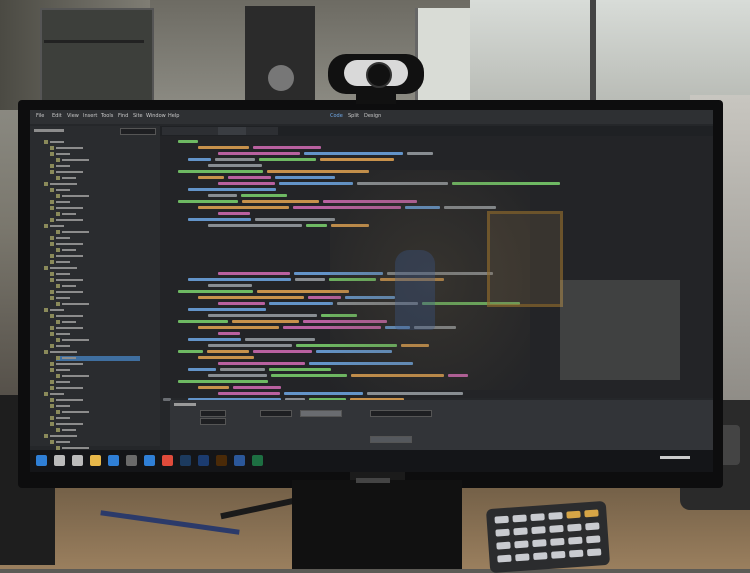  What do you see at coordinates (138, 131) in the screenshot?
I see `site-dropdown` at bounding box center [138, 131].